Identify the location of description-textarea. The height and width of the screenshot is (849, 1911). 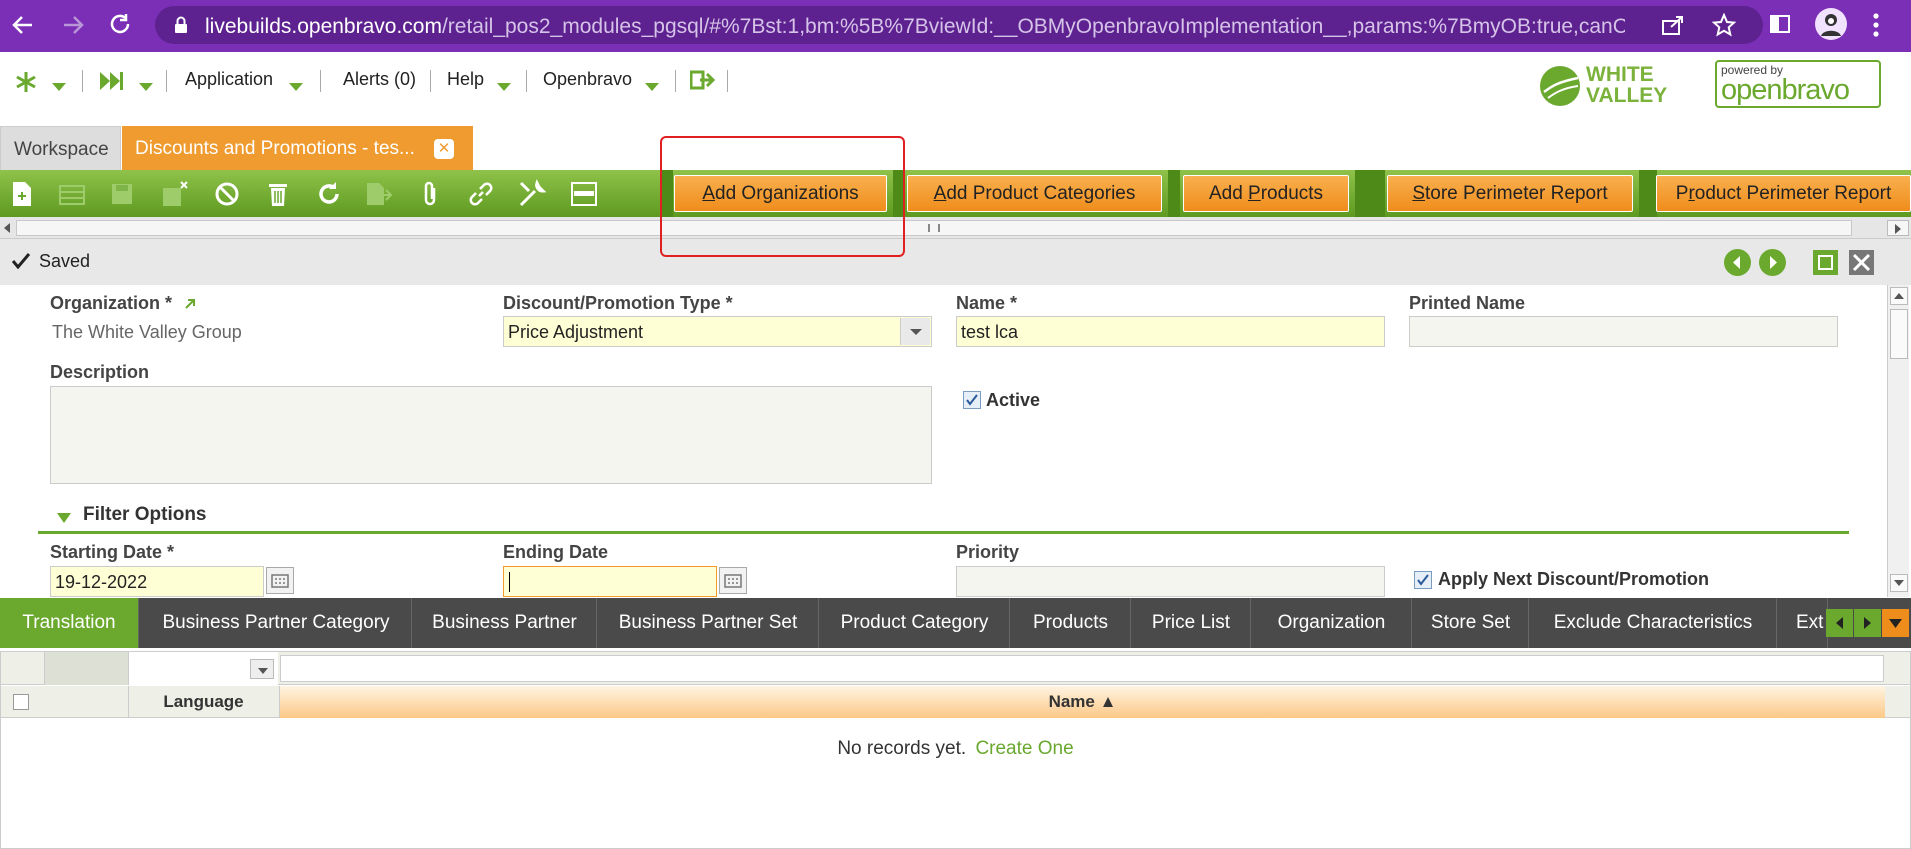
(491, 435).